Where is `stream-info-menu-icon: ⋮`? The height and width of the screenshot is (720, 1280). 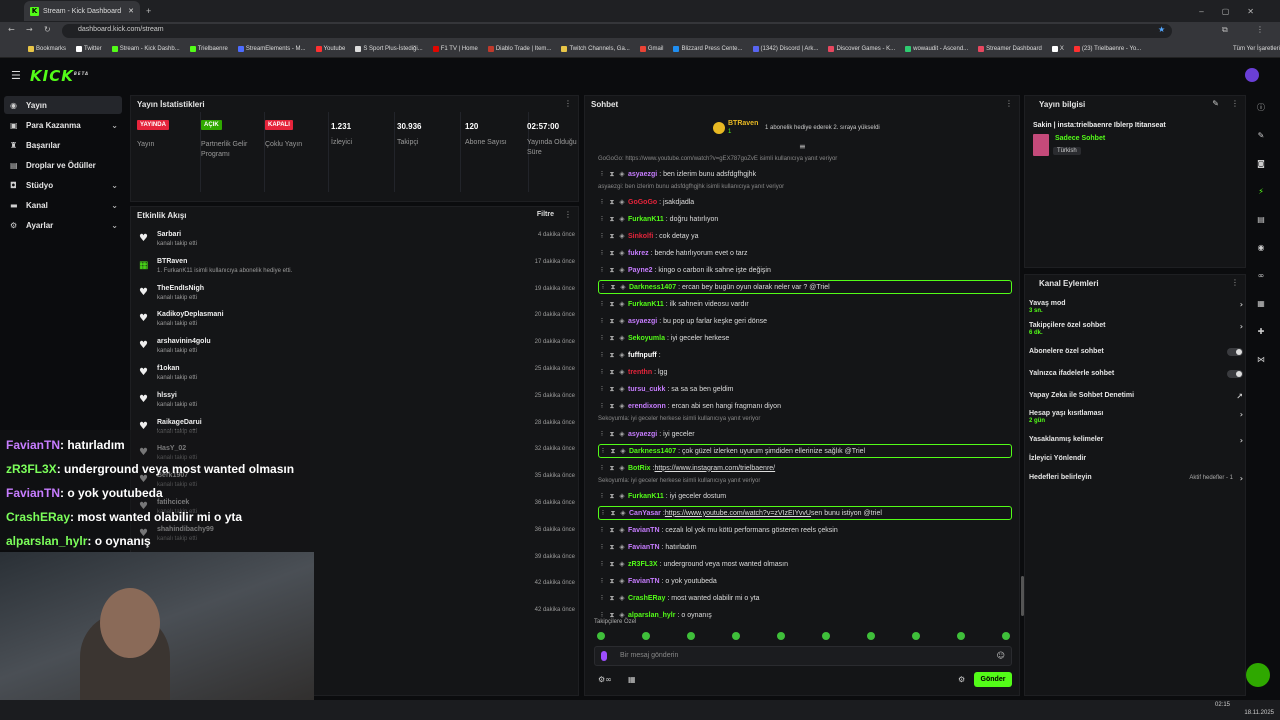 stream-info-menu-icon: ⋮ is located at coordinates (1235, 103).